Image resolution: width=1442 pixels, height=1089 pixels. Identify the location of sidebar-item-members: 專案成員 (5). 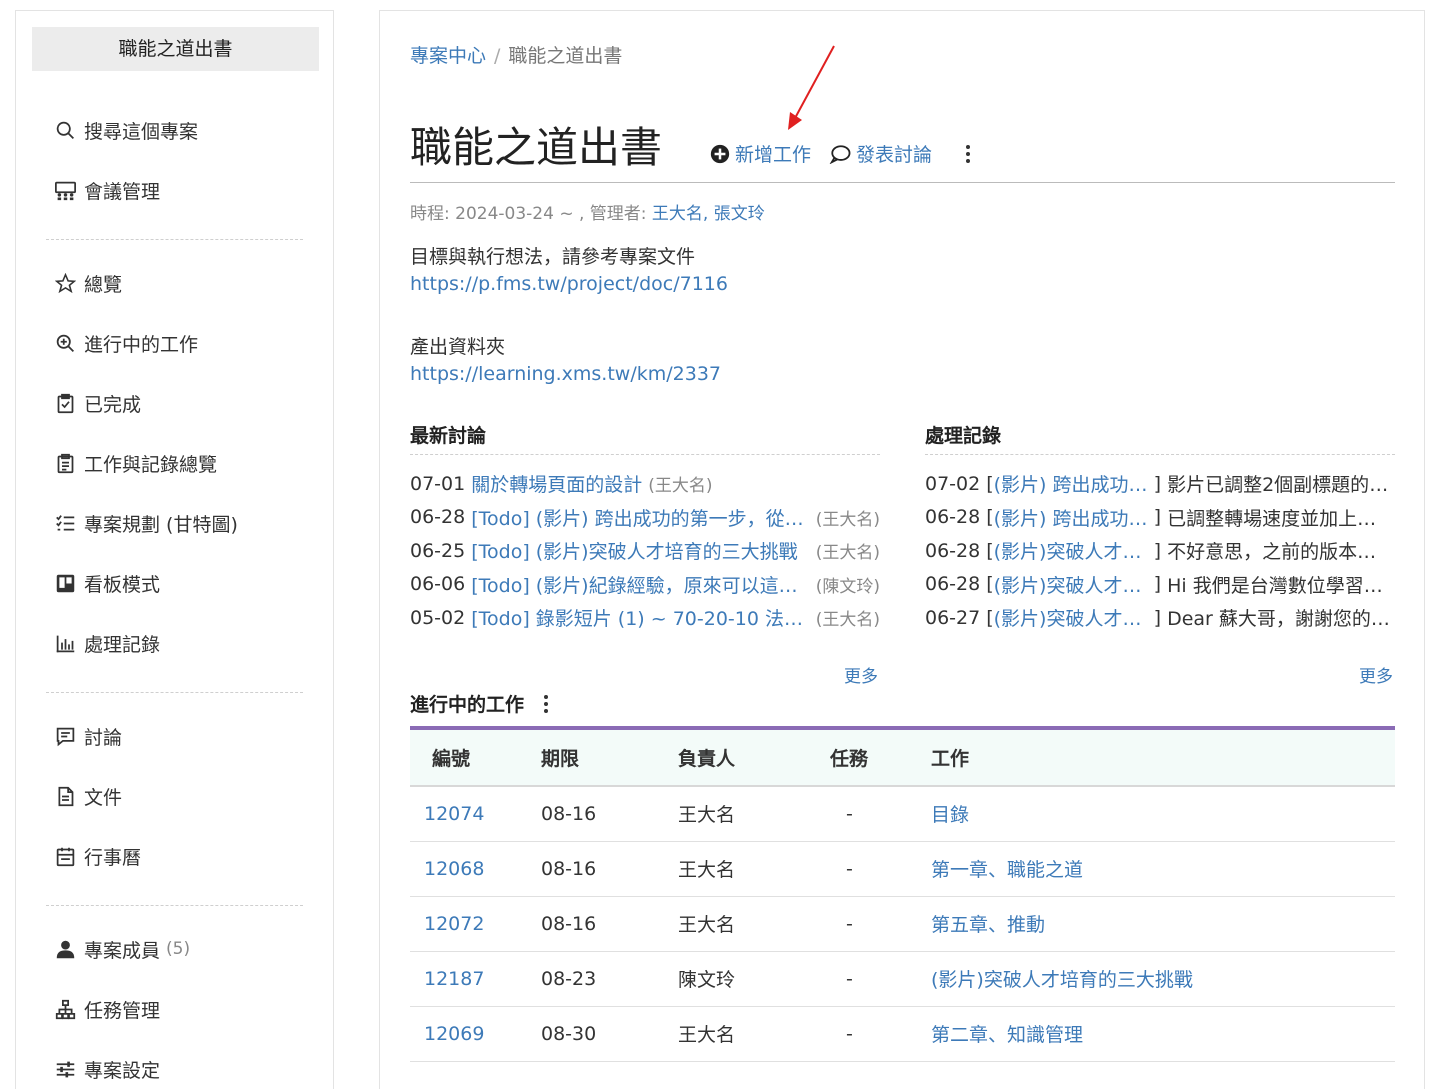
(121, 949).